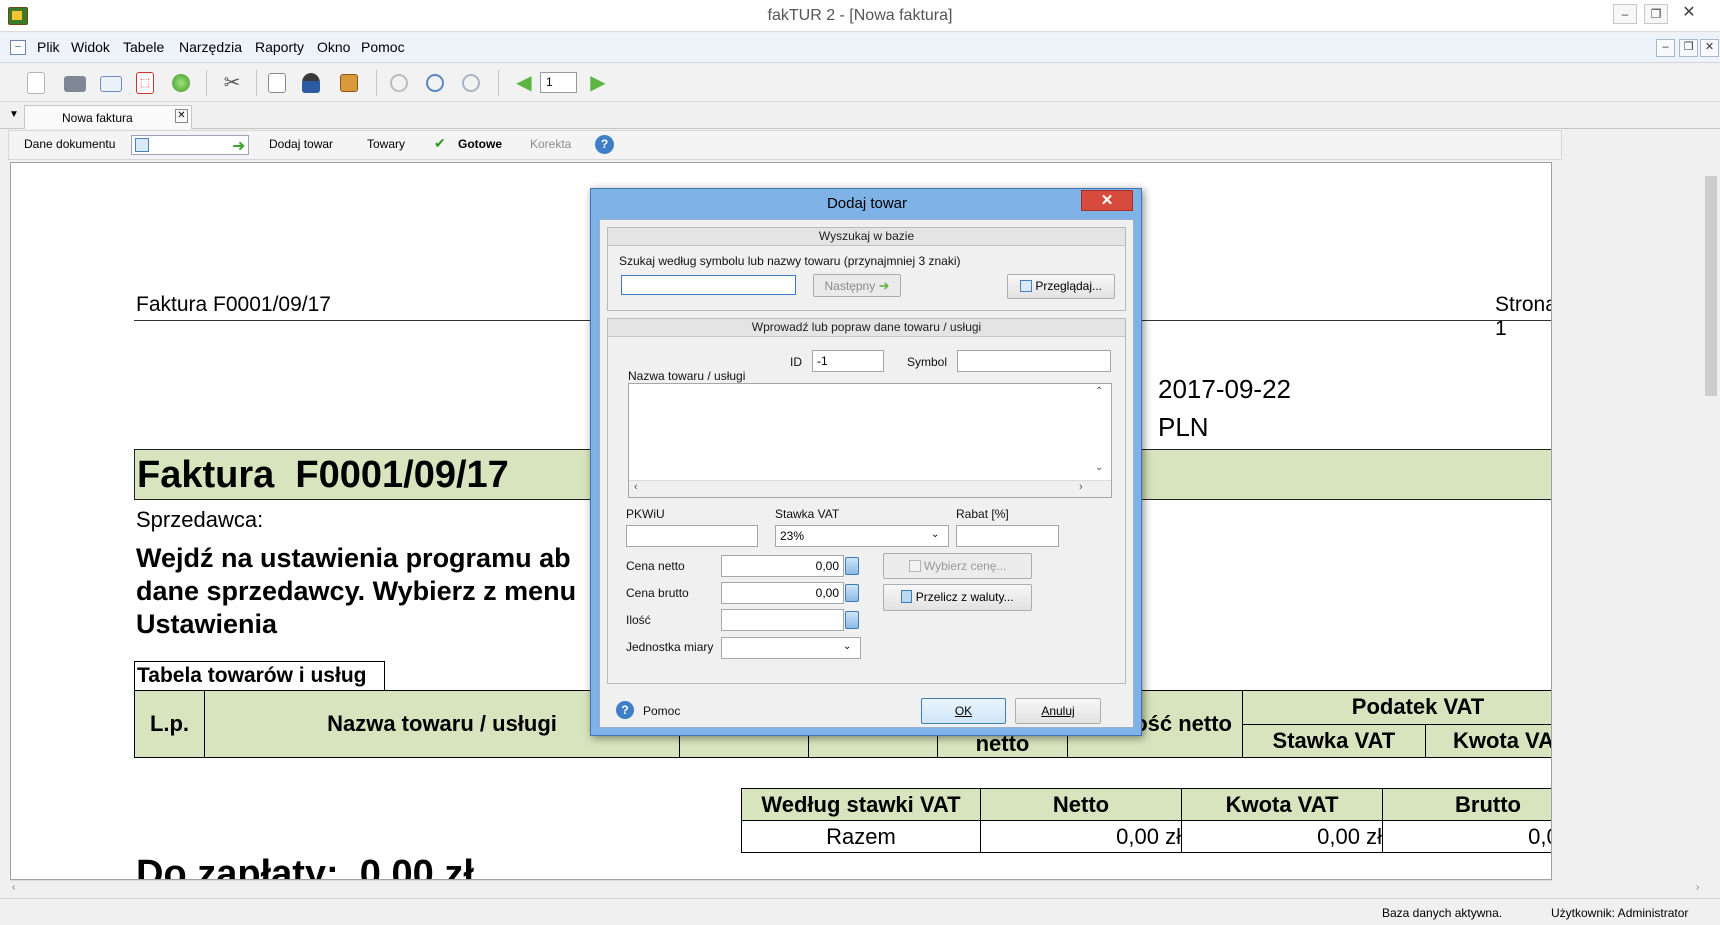 The image size is (1720, 925). What do you see at coordinates (259, 676) in the screenshot?
I see `items-table-title-box: Tabela towarów i usług` at bounding box center [259, 676].